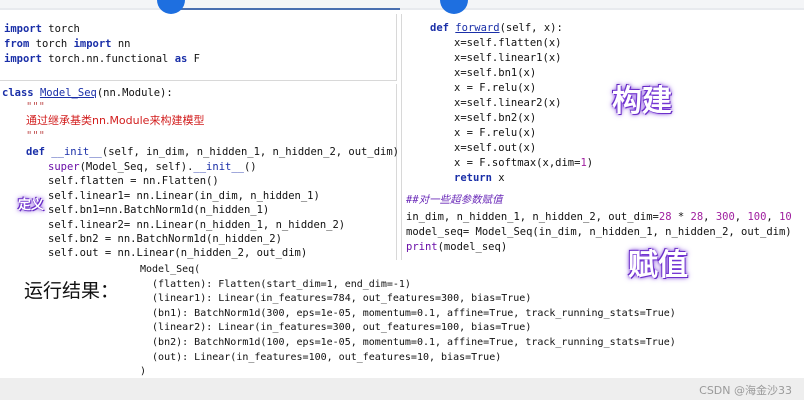 Image resolution: width=804 pixels, height=400 pixels. Describe the element at coordinates (495, 118) in the screenshot. I see `code-line: x=self.bn2(x)` at that location.